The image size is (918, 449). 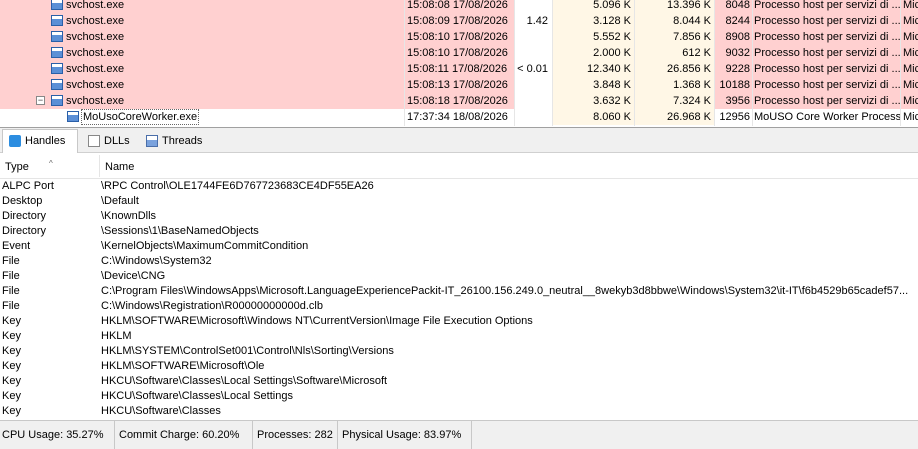 I want to click on tab-handles: Handles, so click(x=40, y=141).